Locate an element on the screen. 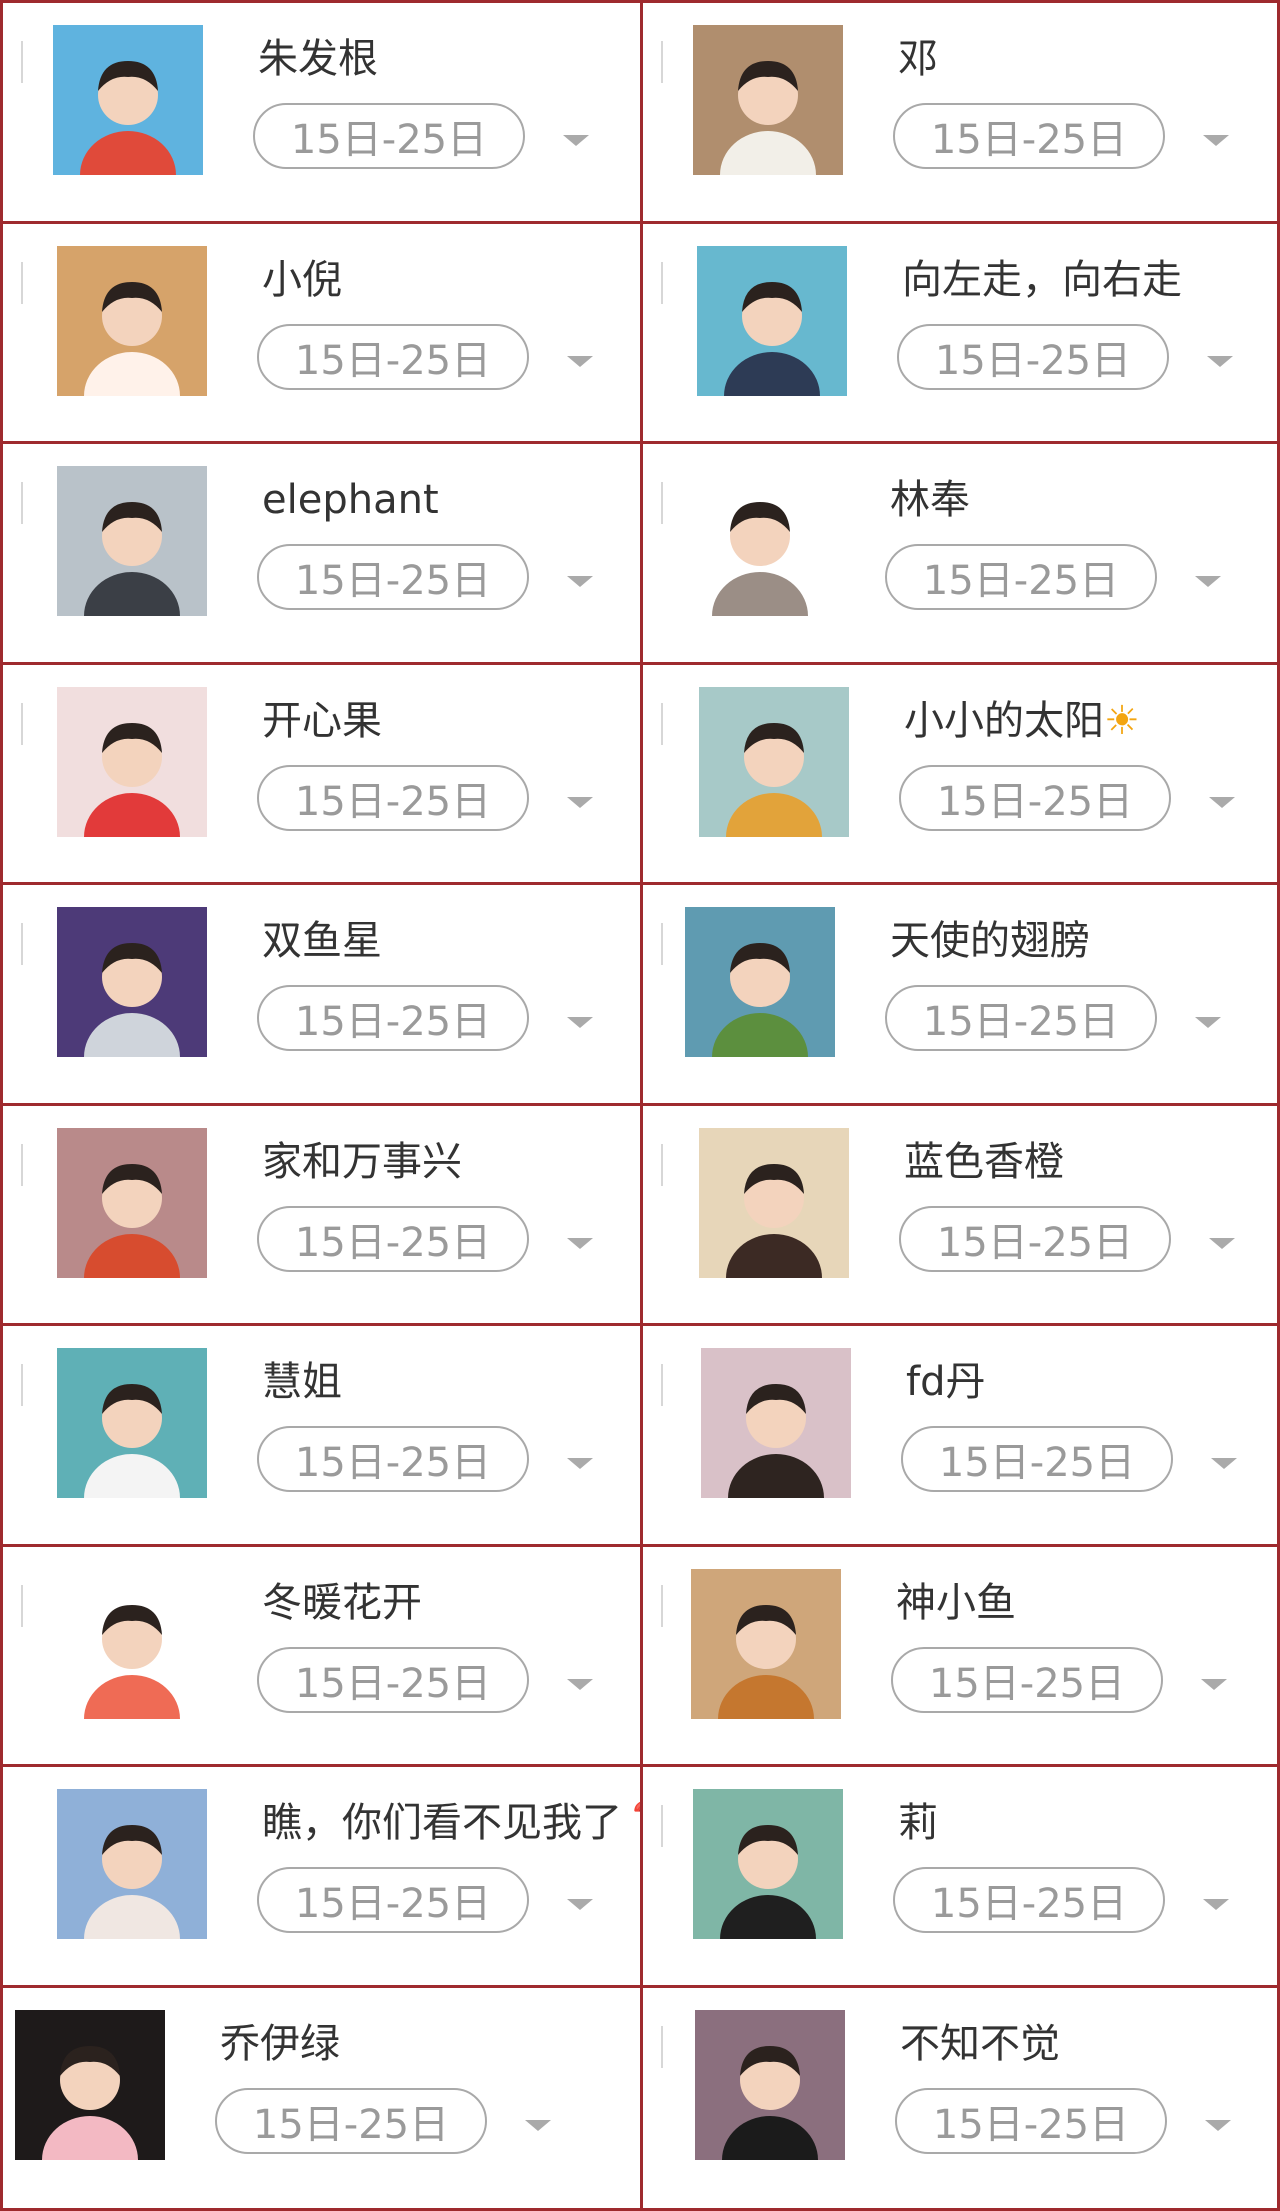 This screenshot has width=1280, height=2211. user-name-text: 天使的翅膀 is located at coordinates (990, 941).